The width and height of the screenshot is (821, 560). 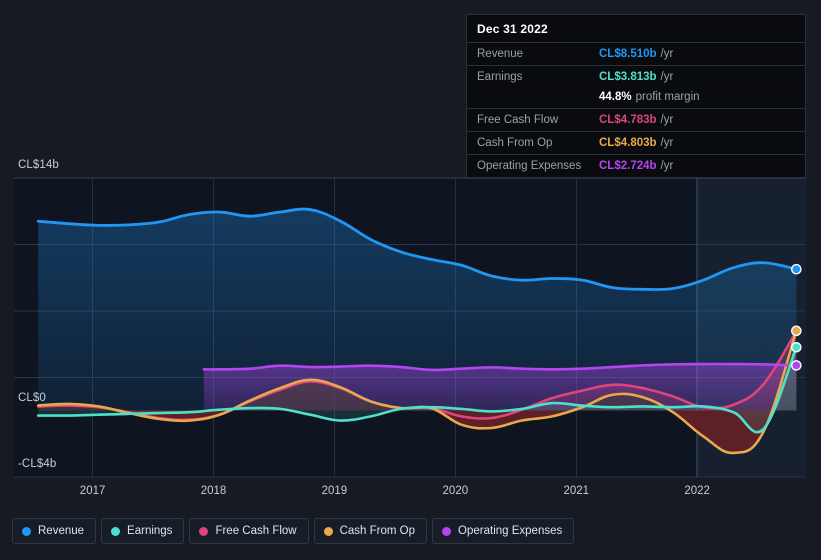 What do you see at coordinates (628, 54) in the screenshot?
I see `tooltip-row-value: CL$8.510b` at bounding box center [628, 54].